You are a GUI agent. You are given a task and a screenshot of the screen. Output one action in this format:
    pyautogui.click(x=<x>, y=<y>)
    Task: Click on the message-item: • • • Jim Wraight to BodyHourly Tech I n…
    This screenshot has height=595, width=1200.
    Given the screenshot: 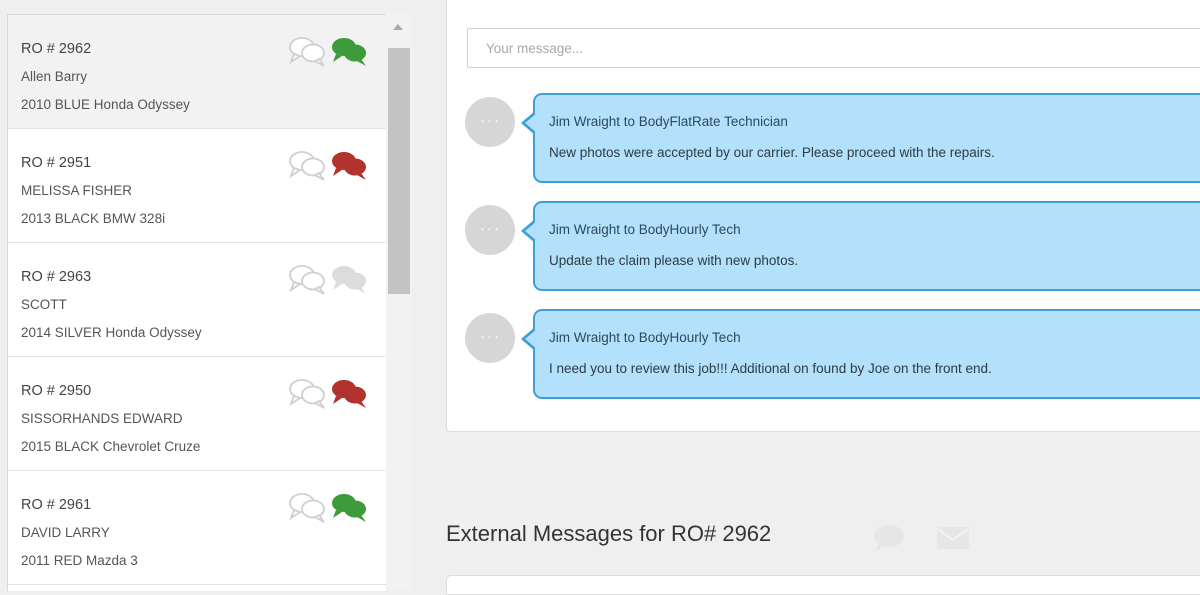 What is the action you would take?
    pyautogui.click(x=832, y=355)
    